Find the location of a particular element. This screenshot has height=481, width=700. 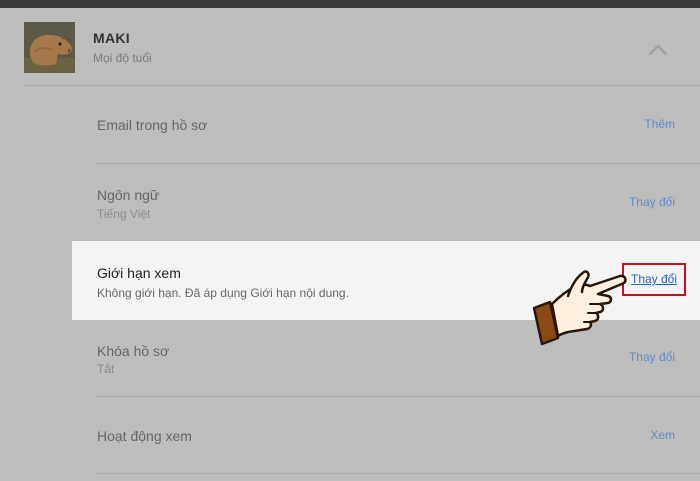

change-language-link: Thay đổi is located at coordinates (652, 202).